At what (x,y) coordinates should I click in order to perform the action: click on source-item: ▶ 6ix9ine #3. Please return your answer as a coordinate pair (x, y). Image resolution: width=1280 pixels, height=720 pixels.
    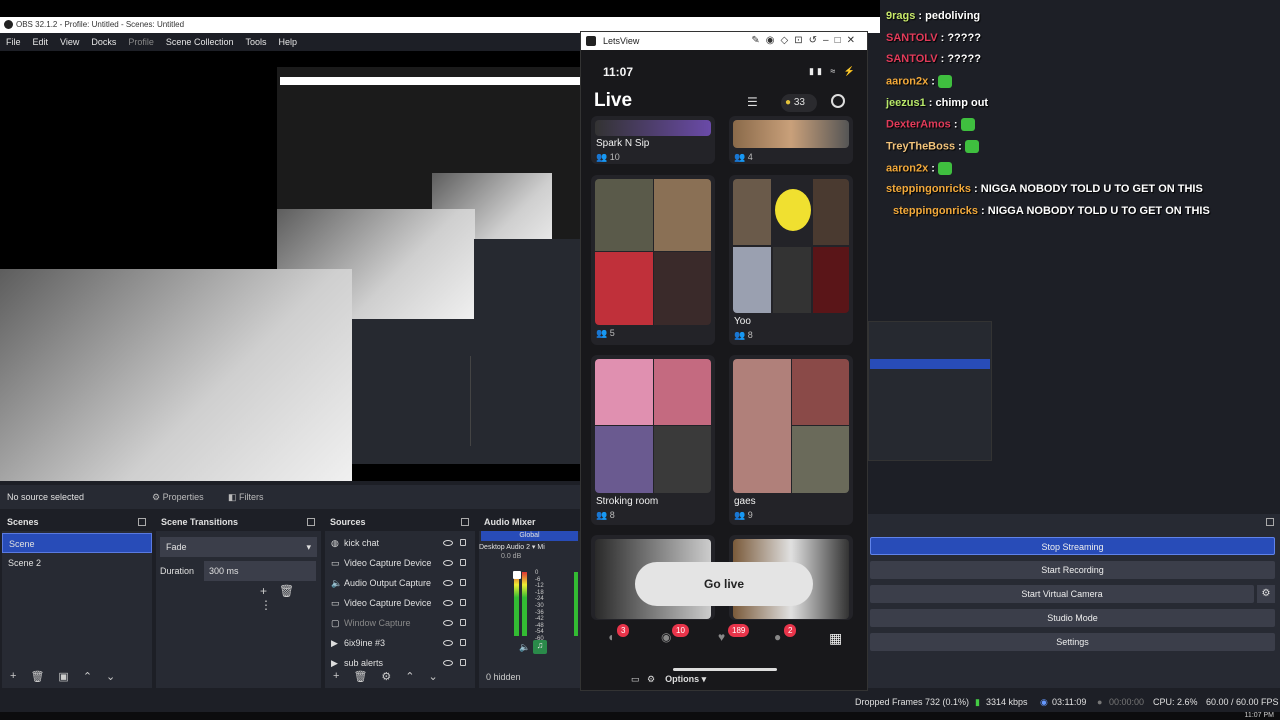
    Looking at the image, I should click on (400, 643).